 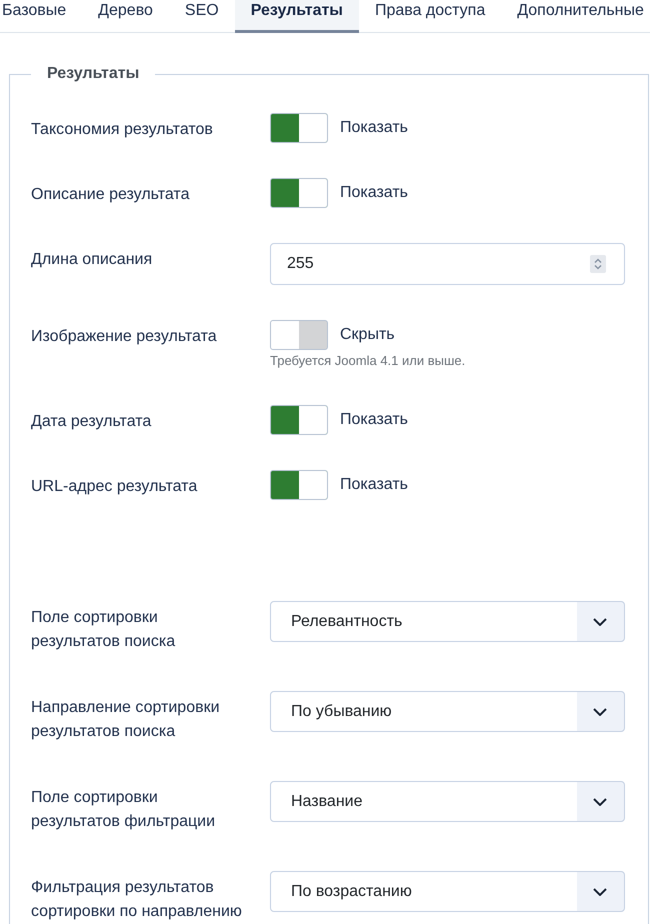 I want to click on field-label: Изображение результата, so click(x=124, y=337).